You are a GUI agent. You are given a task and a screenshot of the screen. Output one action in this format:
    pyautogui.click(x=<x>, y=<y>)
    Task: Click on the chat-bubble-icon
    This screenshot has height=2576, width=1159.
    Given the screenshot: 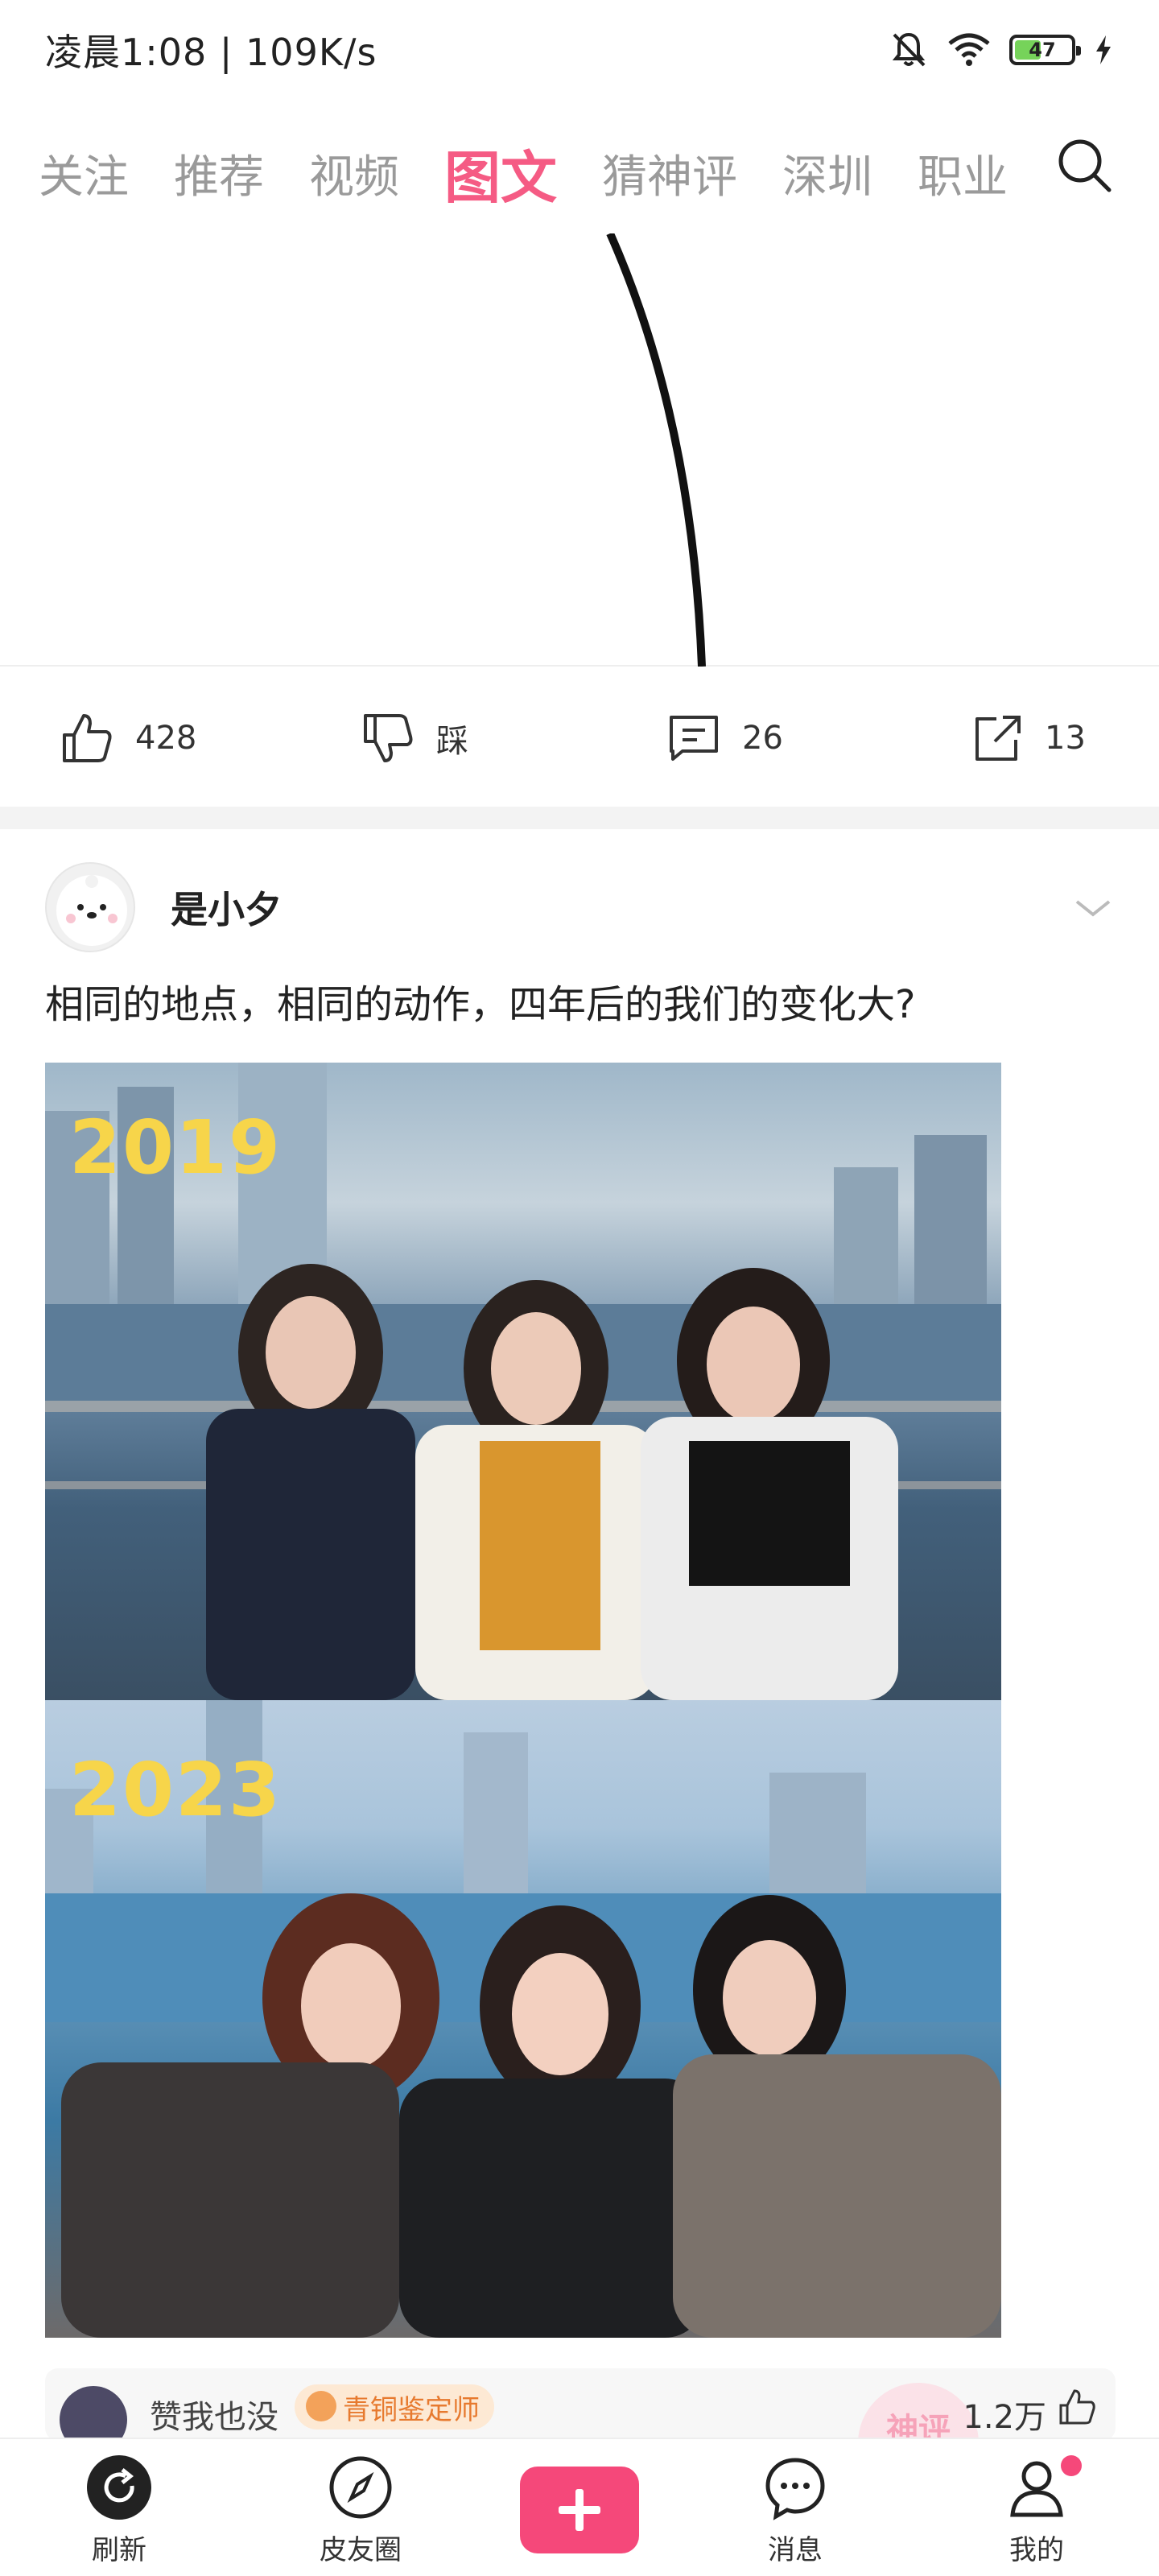 What is the action you would take?
    pyautogui.click(x=795, y=2489)
    